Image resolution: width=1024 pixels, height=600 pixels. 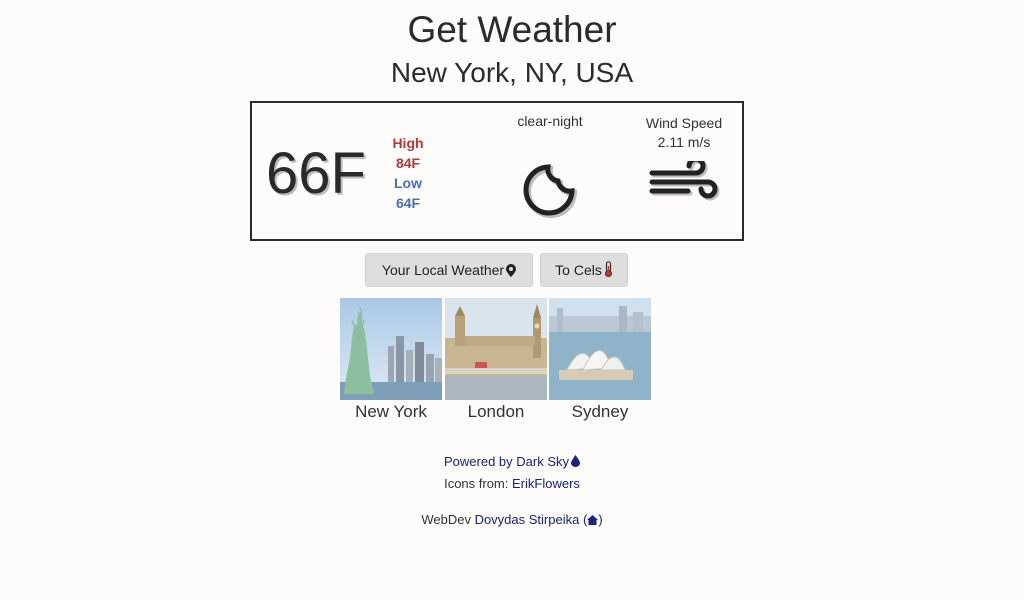 I want to click on city-london: London, so click(x=496, y=360).